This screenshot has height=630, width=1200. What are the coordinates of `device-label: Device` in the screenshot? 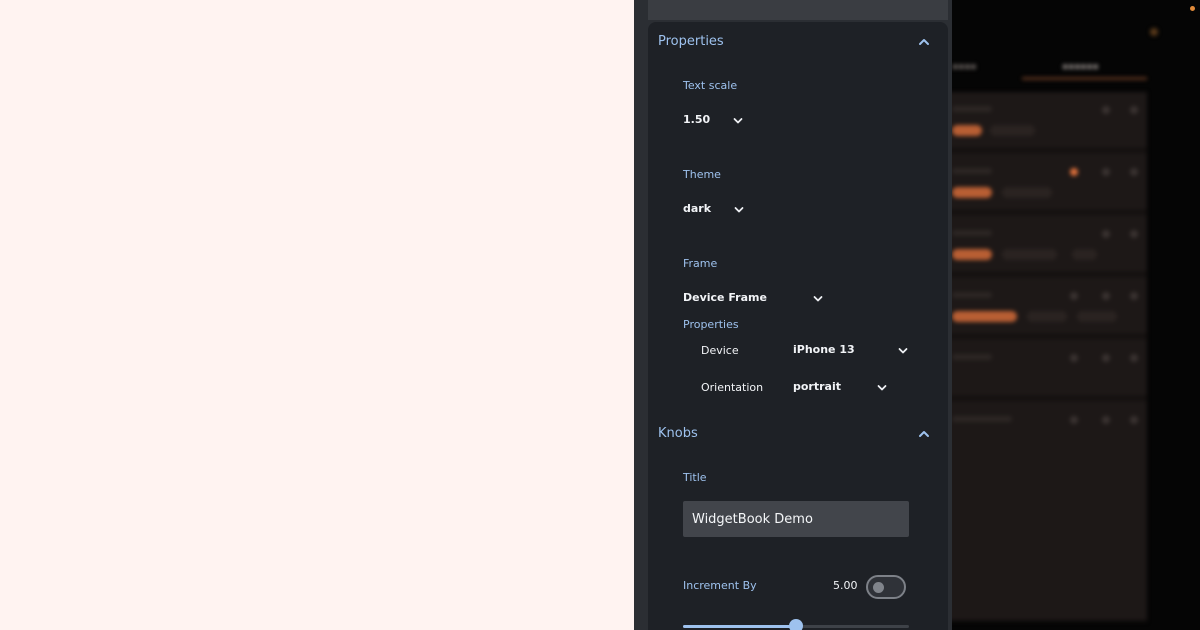 It's located at (720, 350).